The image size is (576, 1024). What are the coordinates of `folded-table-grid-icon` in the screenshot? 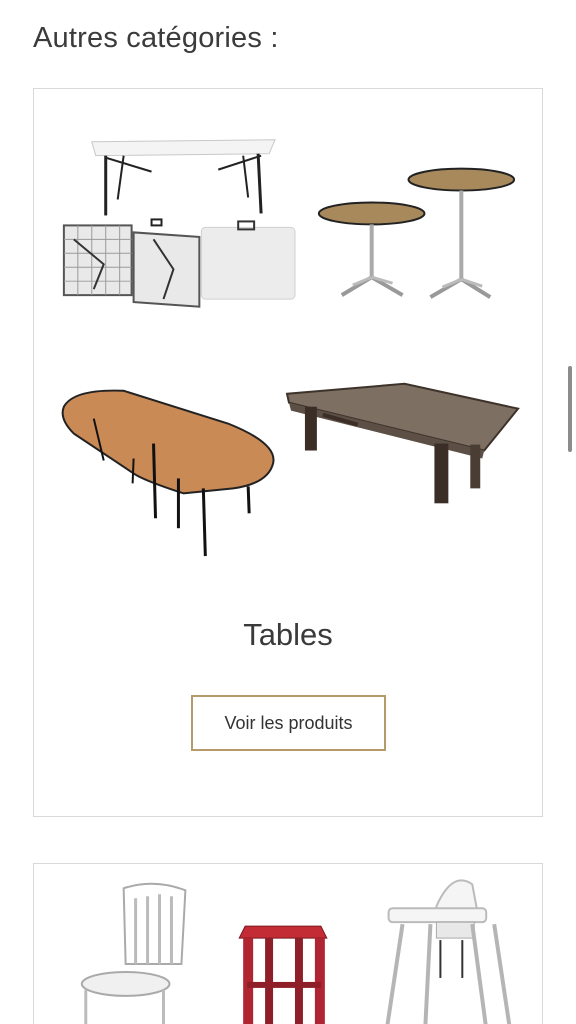 It's located at (131, 263).